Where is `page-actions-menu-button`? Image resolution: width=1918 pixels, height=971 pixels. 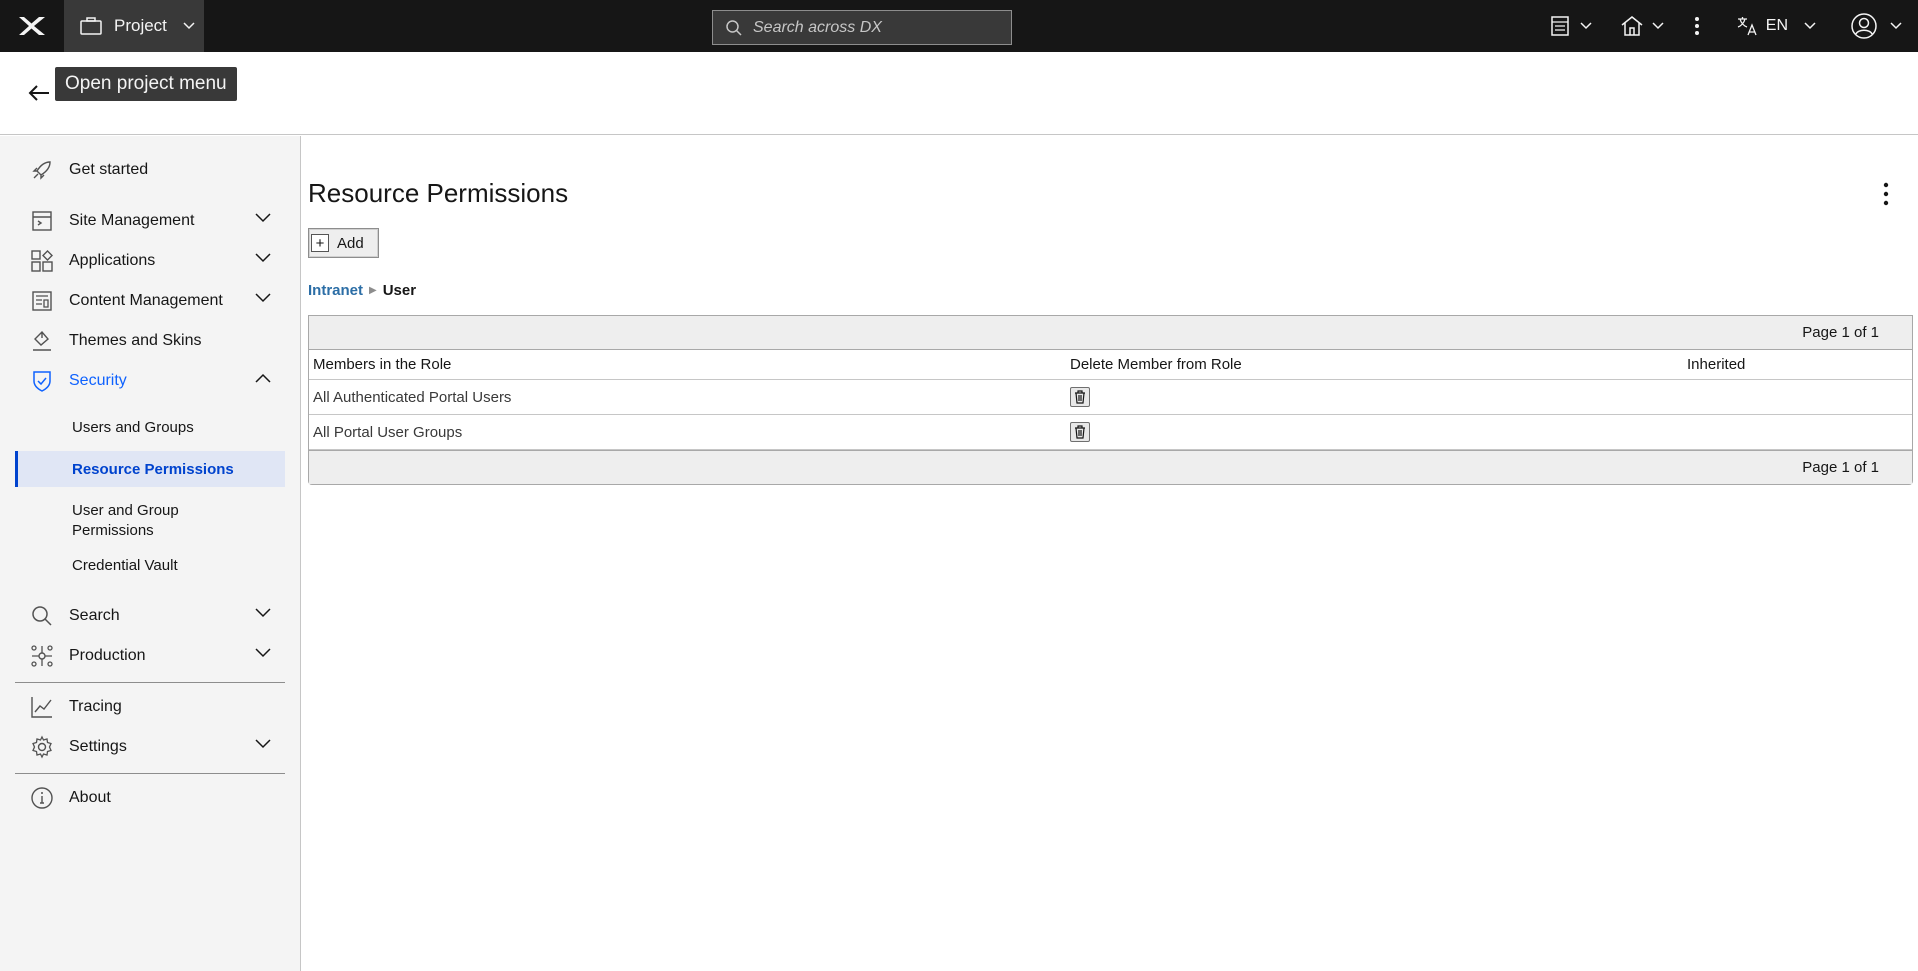
page-actions-menu-button is located at coordinates (1886, 194).